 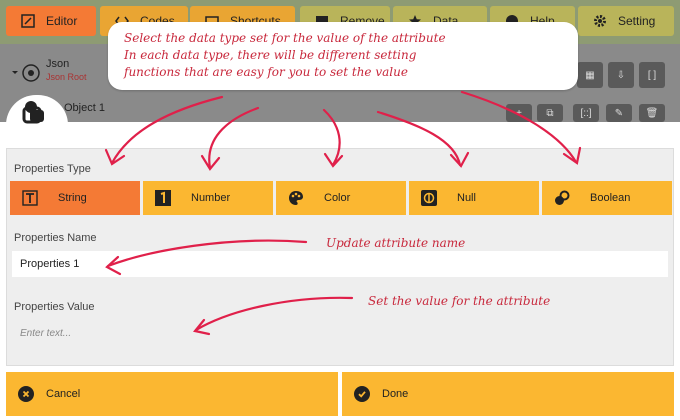 What do you see at coordinates (429, 198) in the screenshot?
I see `null-icon` at bounding box center [429, 198].